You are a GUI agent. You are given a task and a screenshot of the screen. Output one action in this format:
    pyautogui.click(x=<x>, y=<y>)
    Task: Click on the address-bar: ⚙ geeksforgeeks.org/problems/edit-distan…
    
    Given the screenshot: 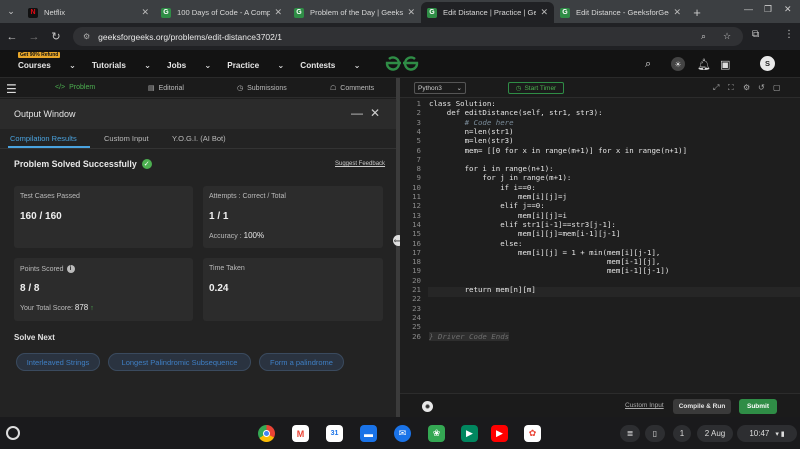 What is the action you would take?
    pyautogui.click(x=408, y=36)
    